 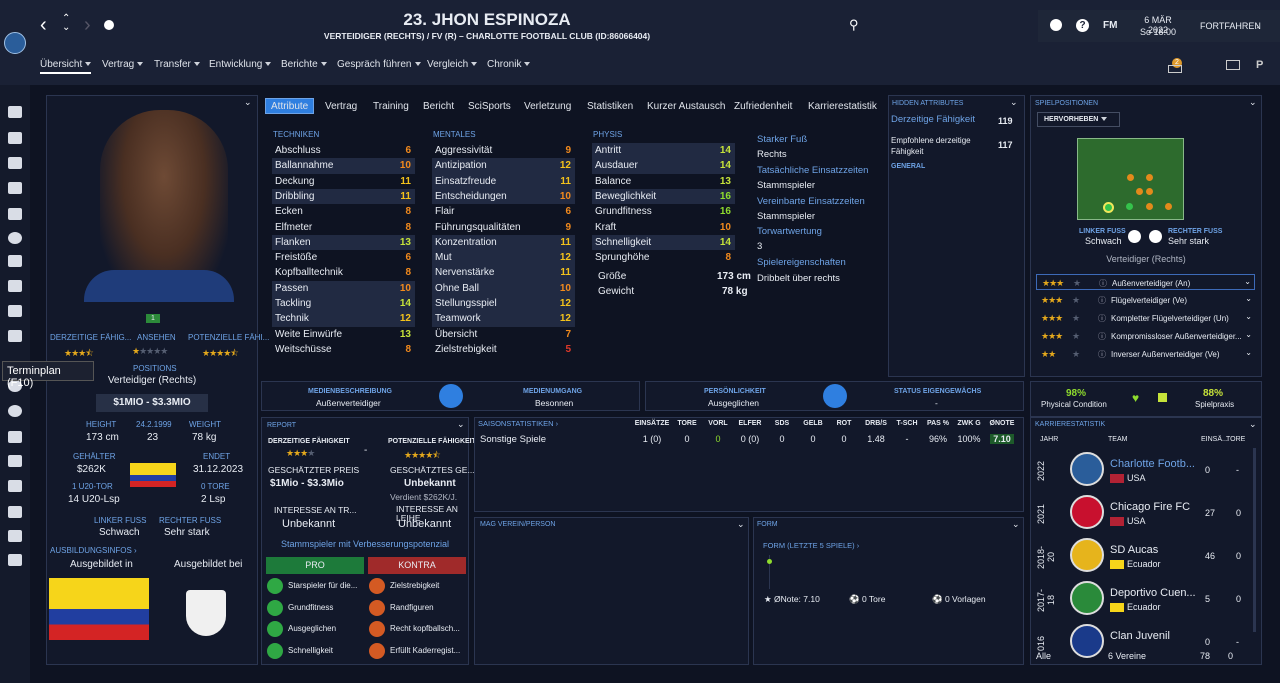 What do you see at coordinates (547, 109) in the screenshot?
I see `tab-injury: Verletzung` at bounding box center [547, 109].